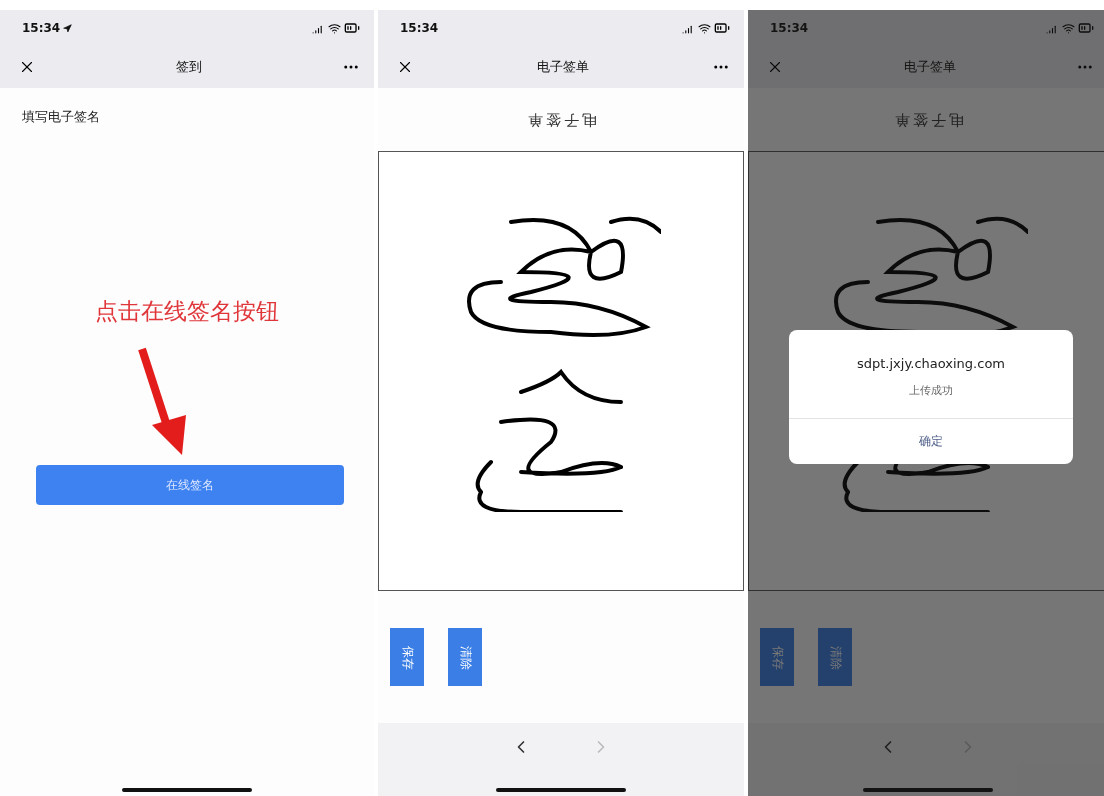 The width and height of the screenshot is (1104, 796). What do you see at coordinates (61, 117) in the screenshot?
I see `field-label: 填写电子签名` at bounding box center [61, 117].